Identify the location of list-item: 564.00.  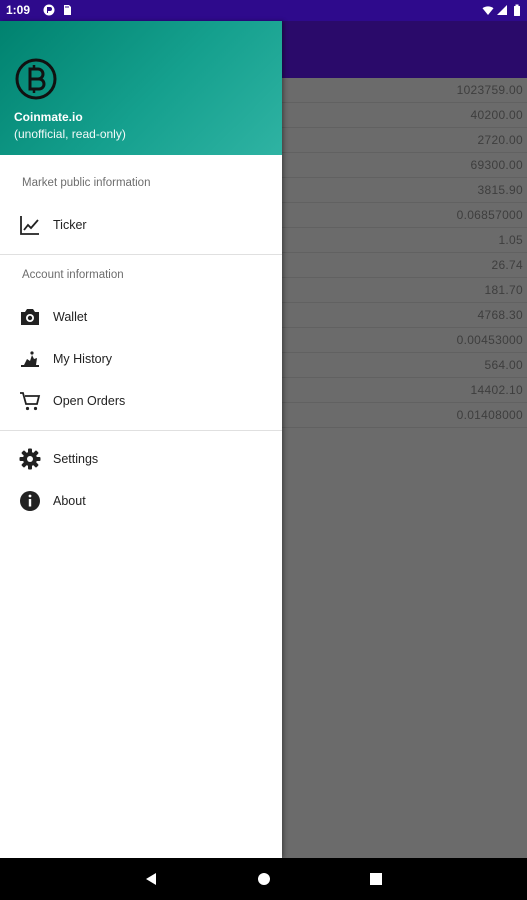
(404, 365).